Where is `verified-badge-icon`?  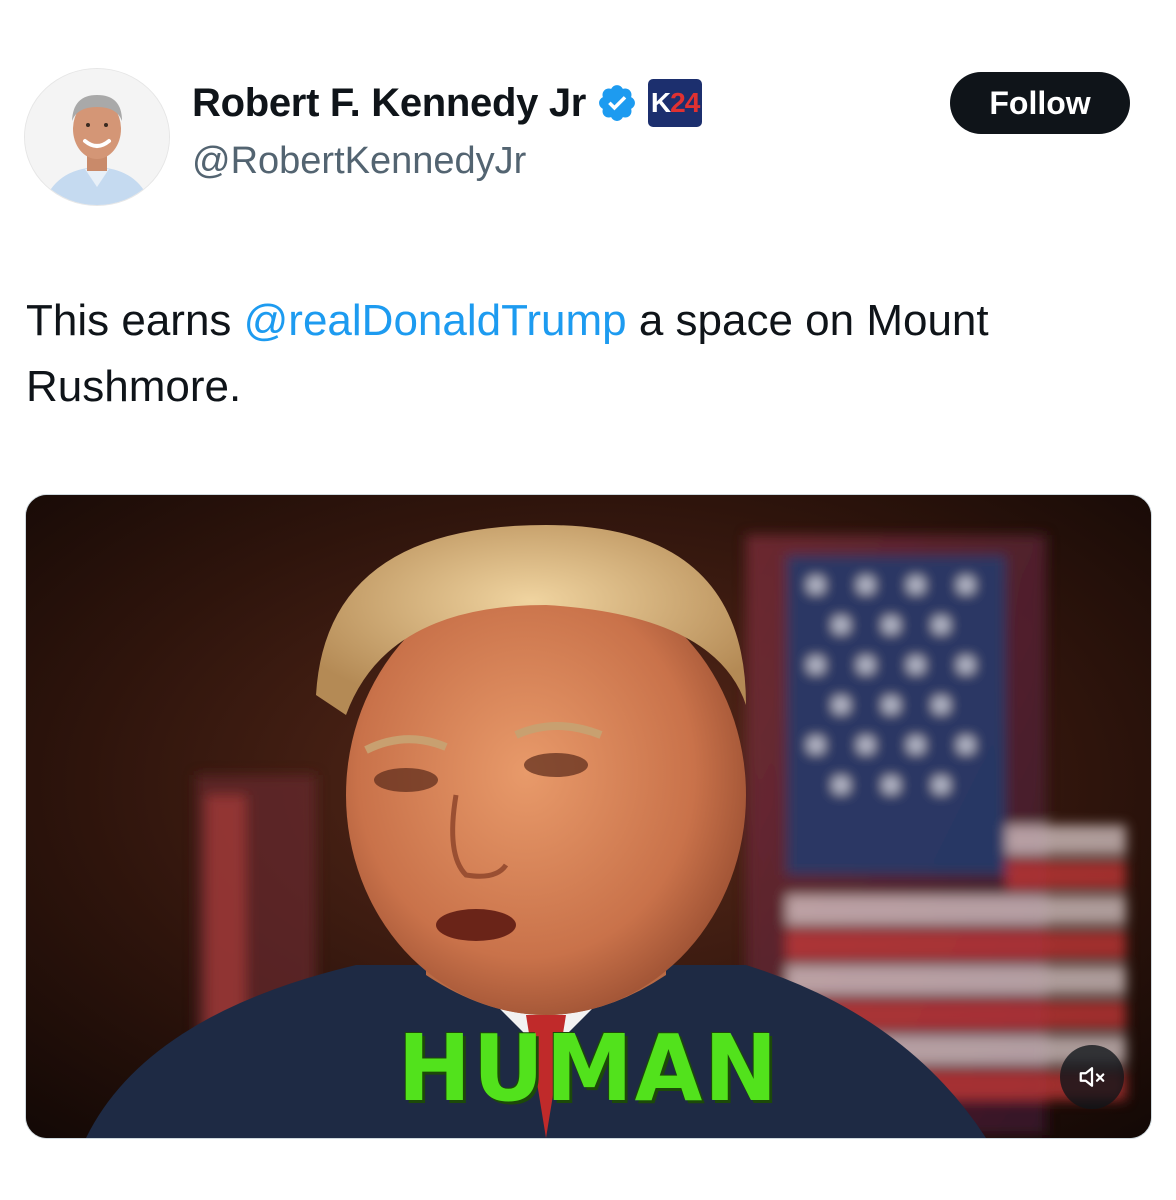
verified-badge-icon is located at coordinates (617, 103).